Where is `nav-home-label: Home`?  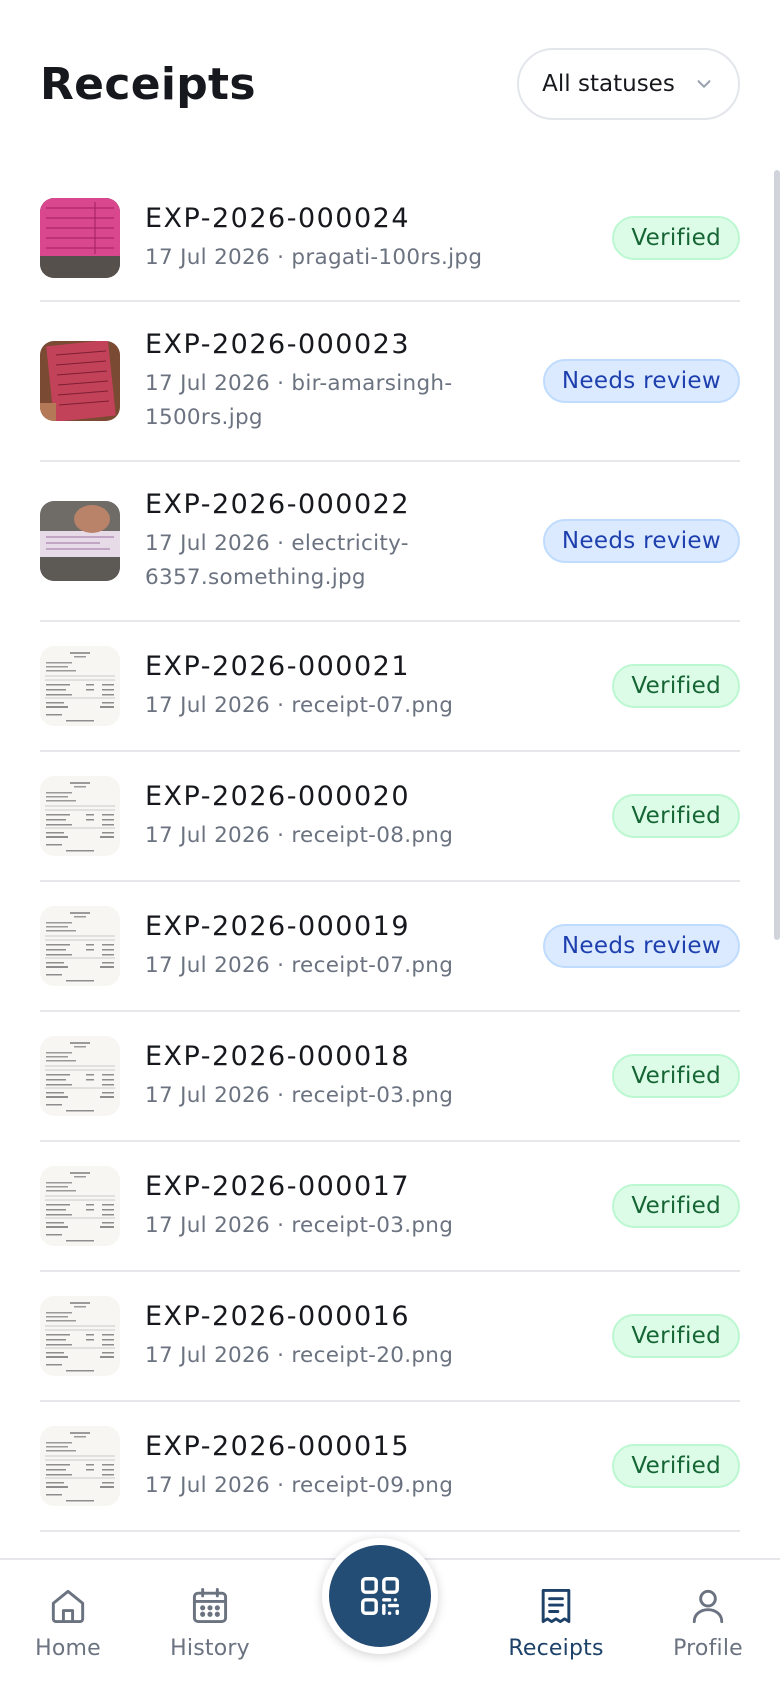 nav-home-label: Home is located at coordinates (68, 1648).